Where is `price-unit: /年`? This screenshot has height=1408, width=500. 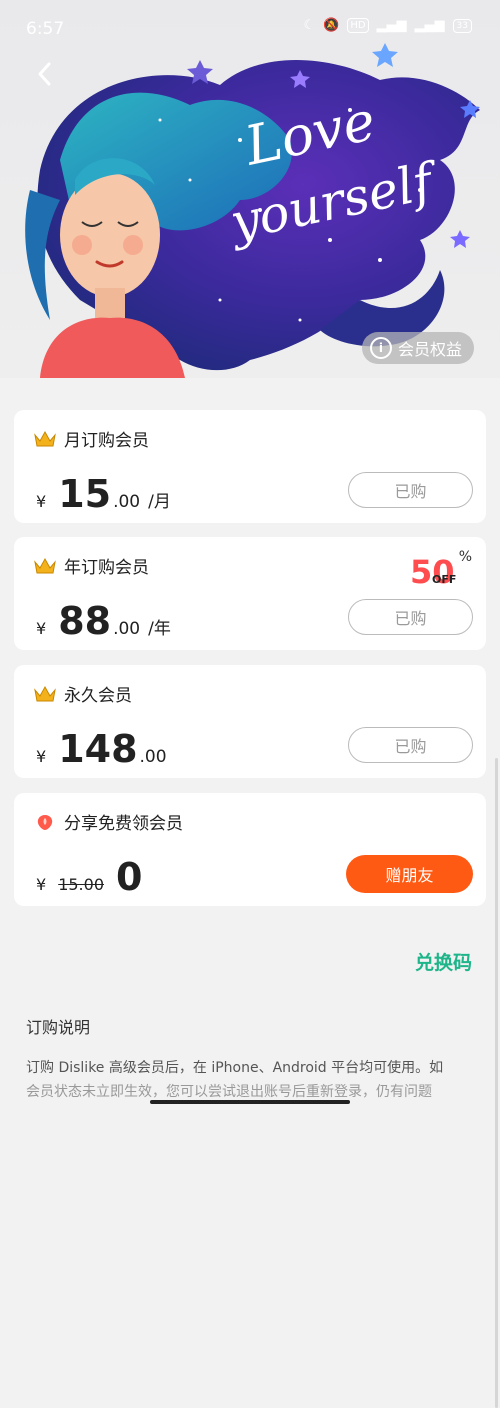 price-unit: /年 is located at coordinates (159, 629).